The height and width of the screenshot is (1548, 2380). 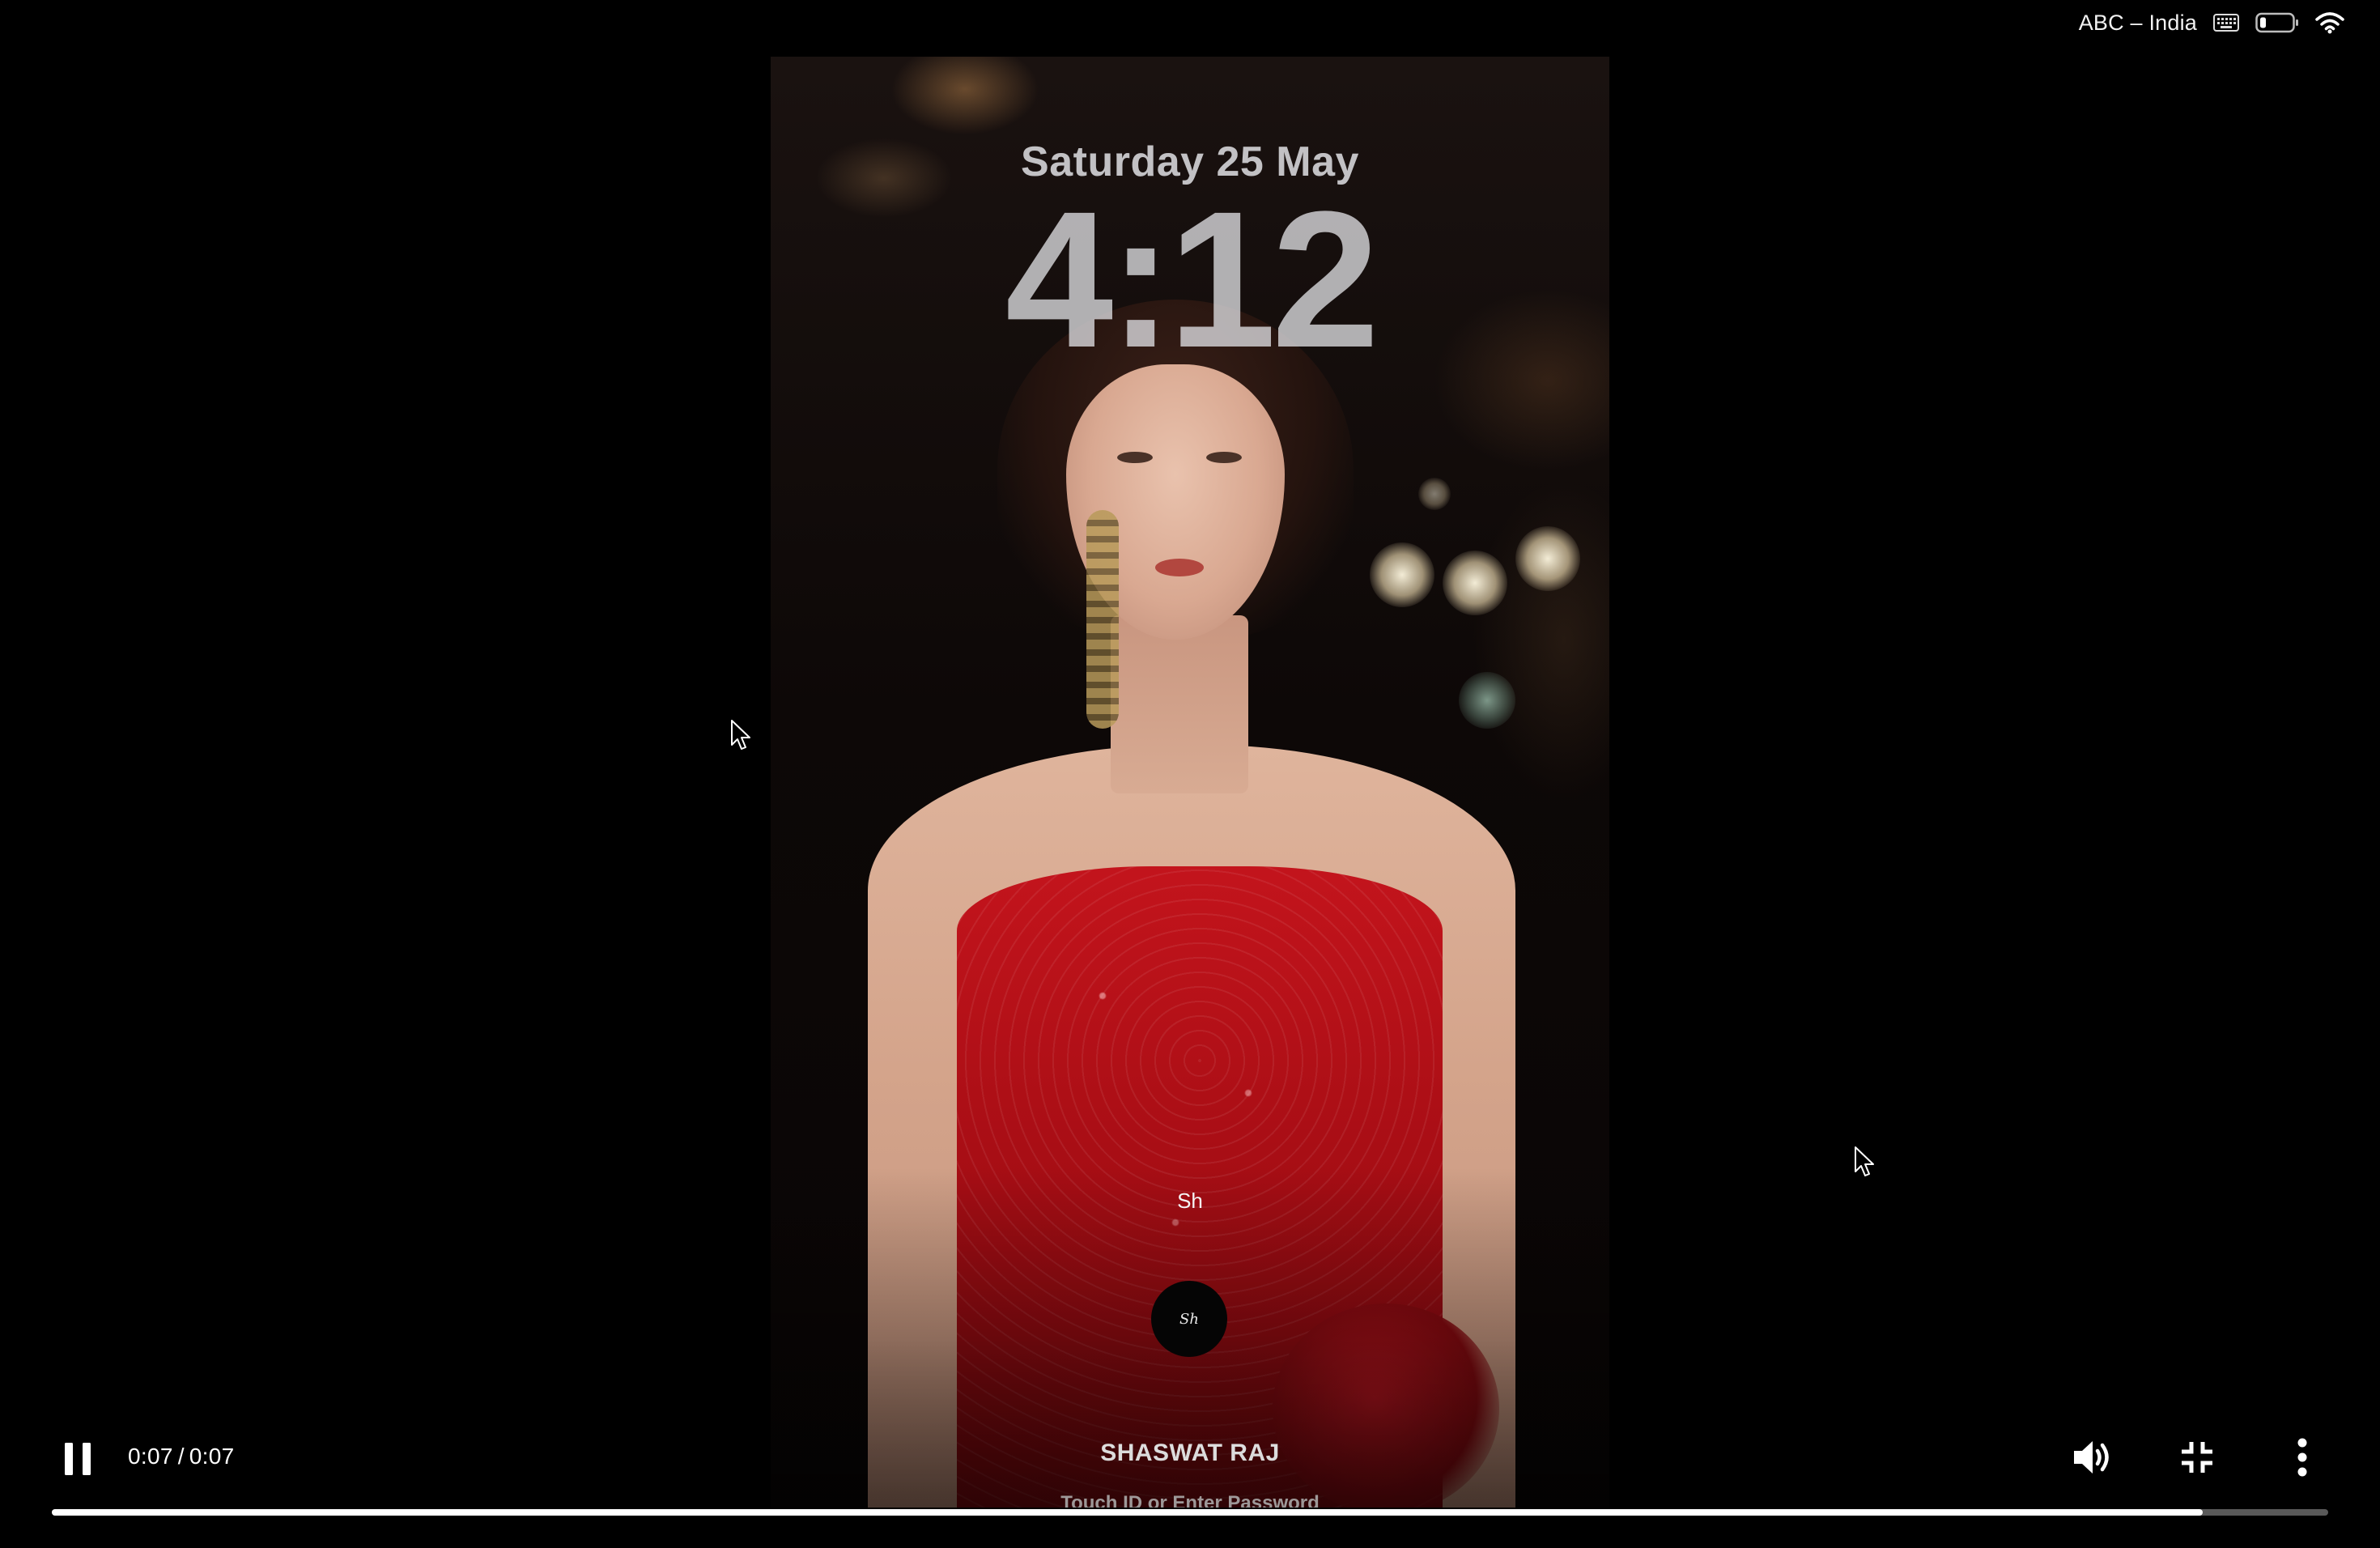 What do you see at coordinates (150, 1456) in the screenshot?
I see `current-time: 0:07` at bounding box center [150, 1456].